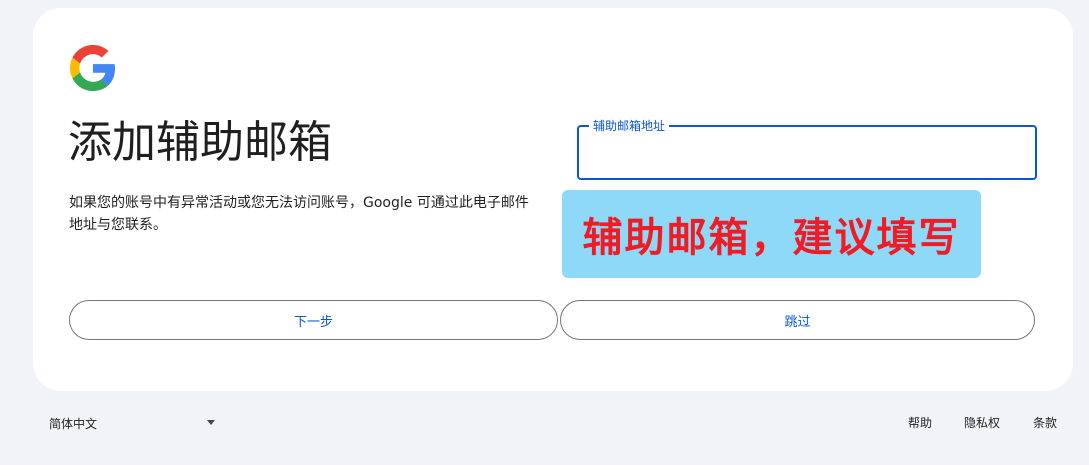 The image size is (1089, 465). I want to click on terms-link: 条款, so click(1045, 423).